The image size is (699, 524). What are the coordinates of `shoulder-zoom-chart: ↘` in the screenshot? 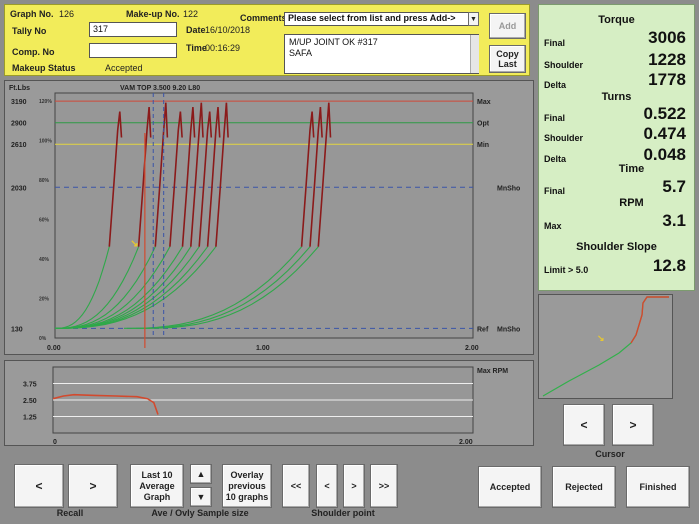 It's located at (605, 346).